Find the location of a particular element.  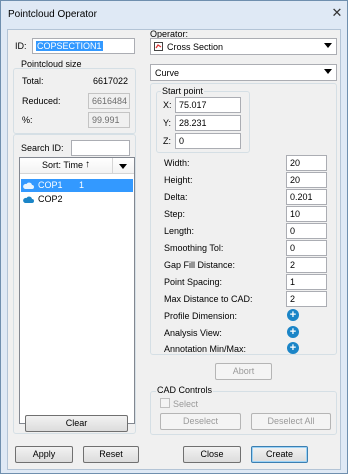

mode-value: Curve is located at coordinates (167, 73).